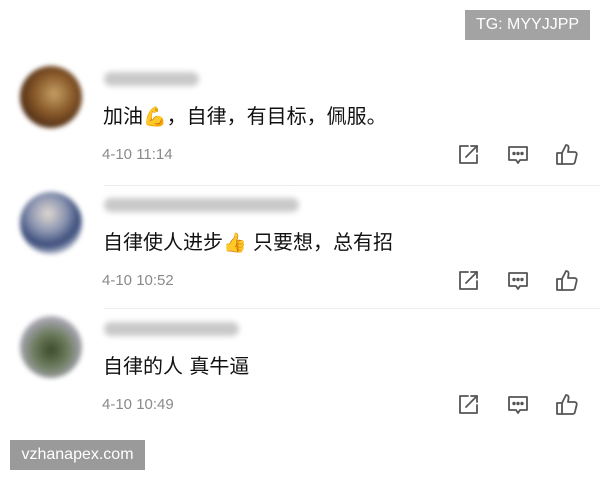 This screenshot has width=600, height=480. I want to click on thumbs-up-emoji: 👍, so click(235, 243).